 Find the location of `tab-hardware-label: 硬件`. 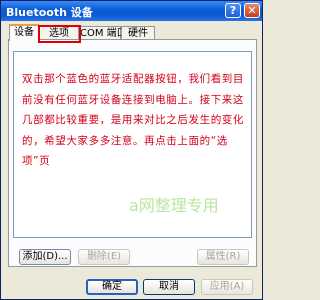

tab-hardware-label: 硬件 is located at coordinates (138, 33).